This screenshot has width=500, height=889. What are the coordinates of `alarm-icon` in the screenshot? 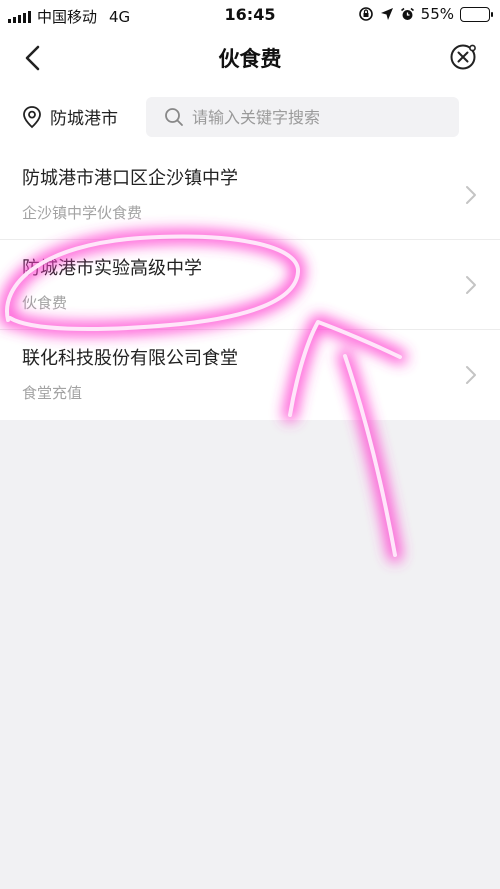 It's located at (407, 13).